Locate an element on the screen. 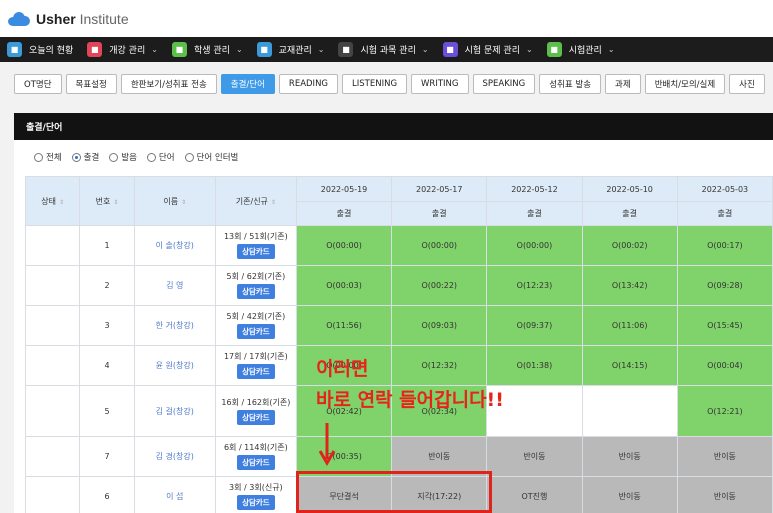 The width and height of the screenshot is (773, 513). attendance-cell: O(00:17) is located at coordinates (724, 245).